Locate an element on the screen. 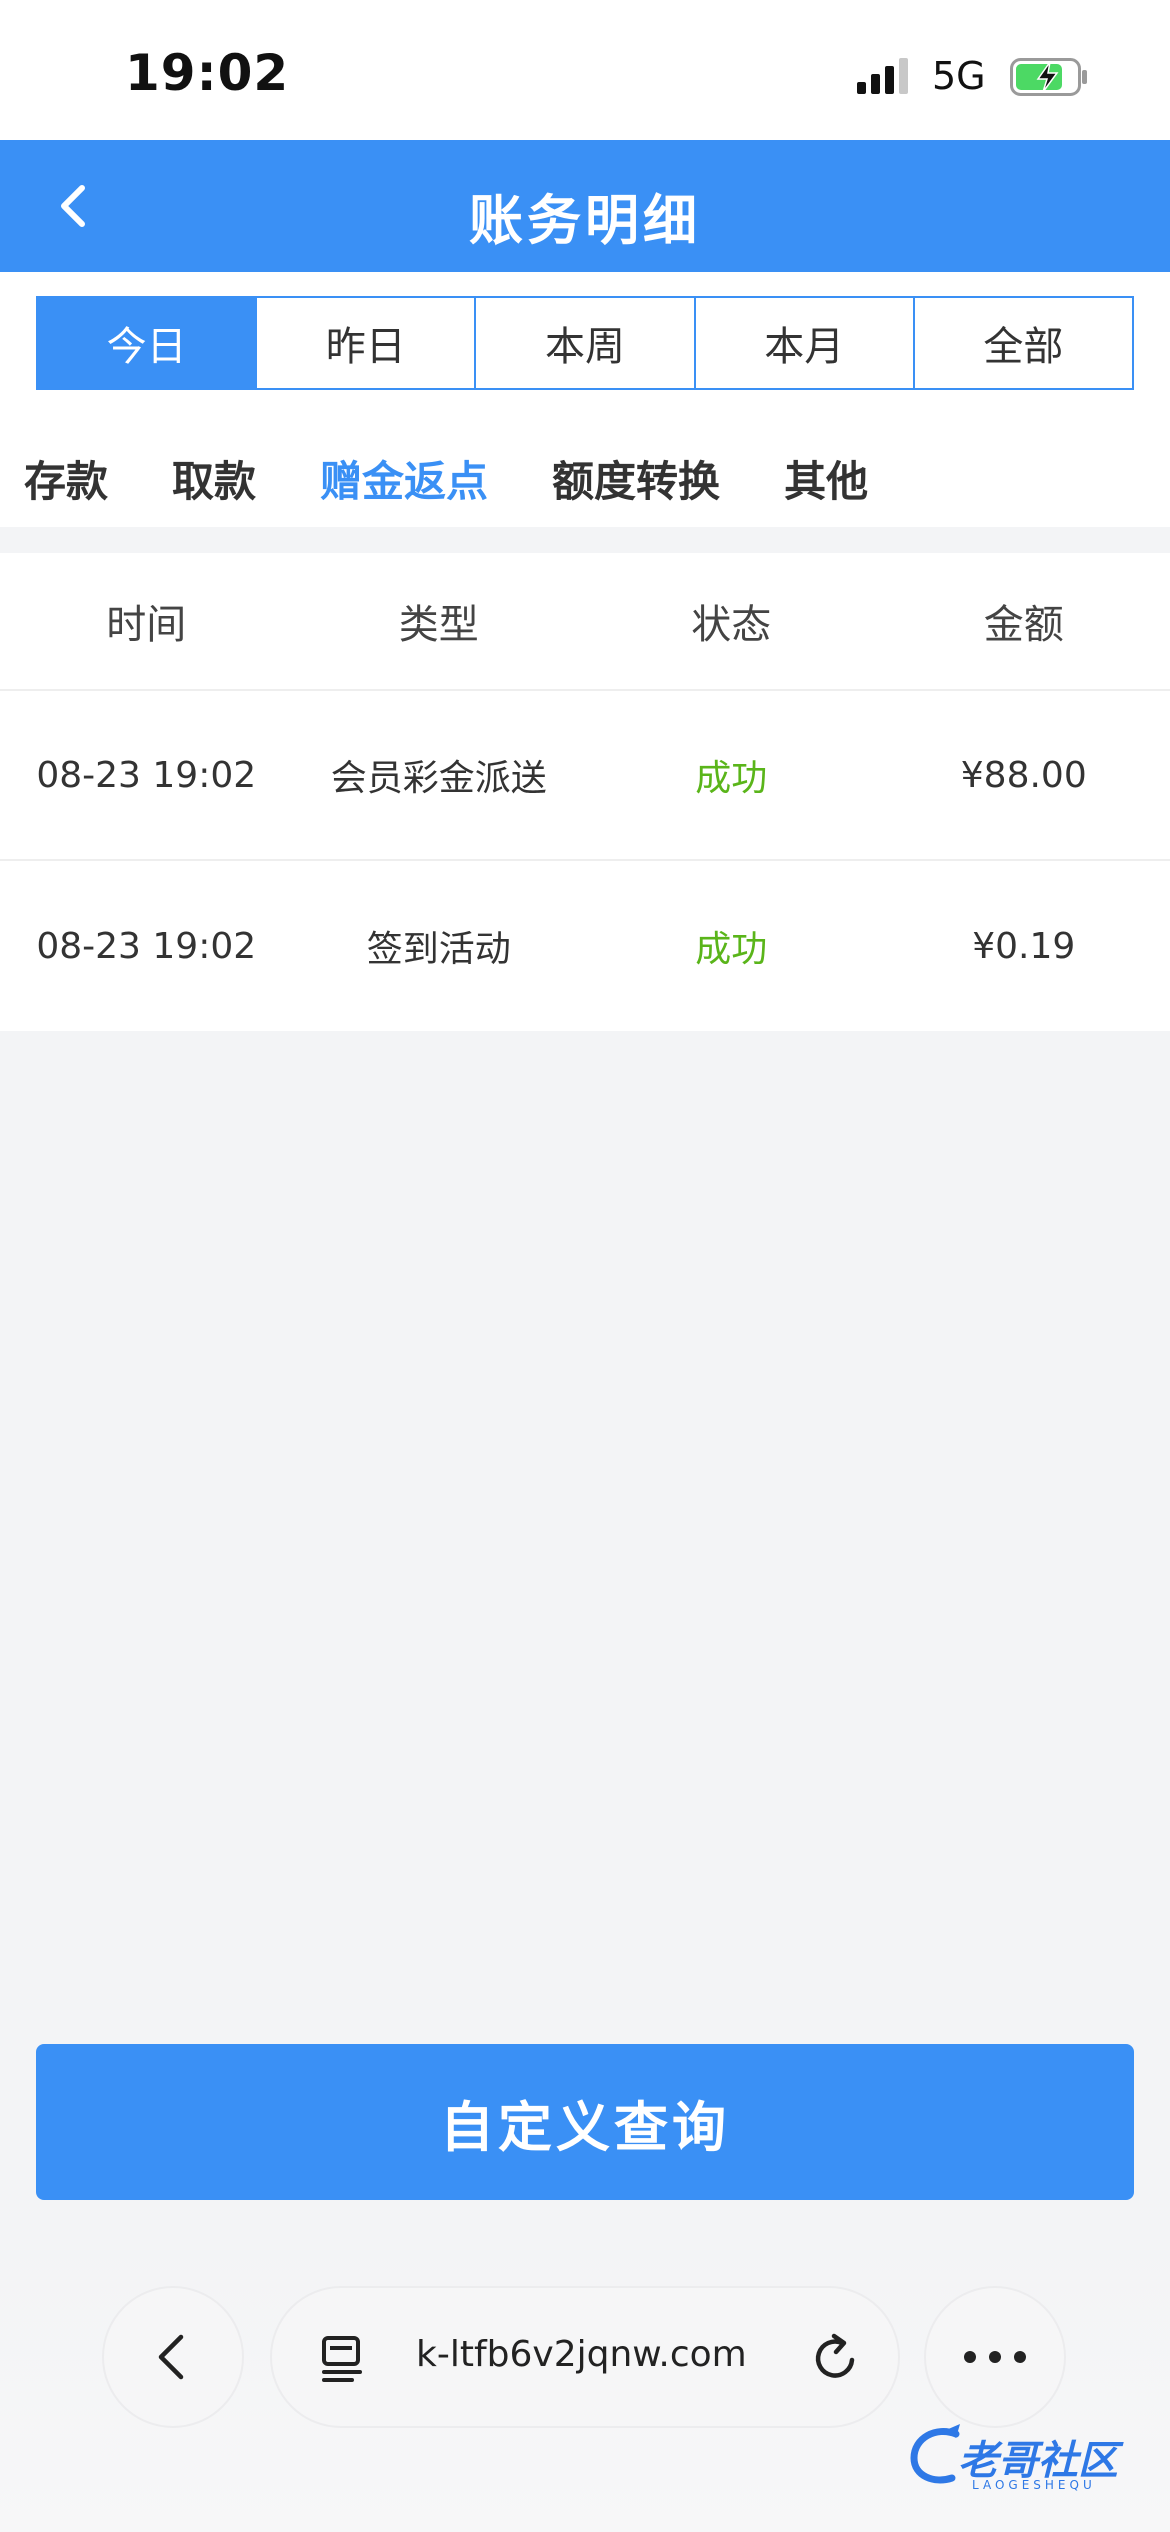 This screenshot has width=1170, height=2532. category-bonus-rebate: 赠金返点 is located at coordinates (404, 480).